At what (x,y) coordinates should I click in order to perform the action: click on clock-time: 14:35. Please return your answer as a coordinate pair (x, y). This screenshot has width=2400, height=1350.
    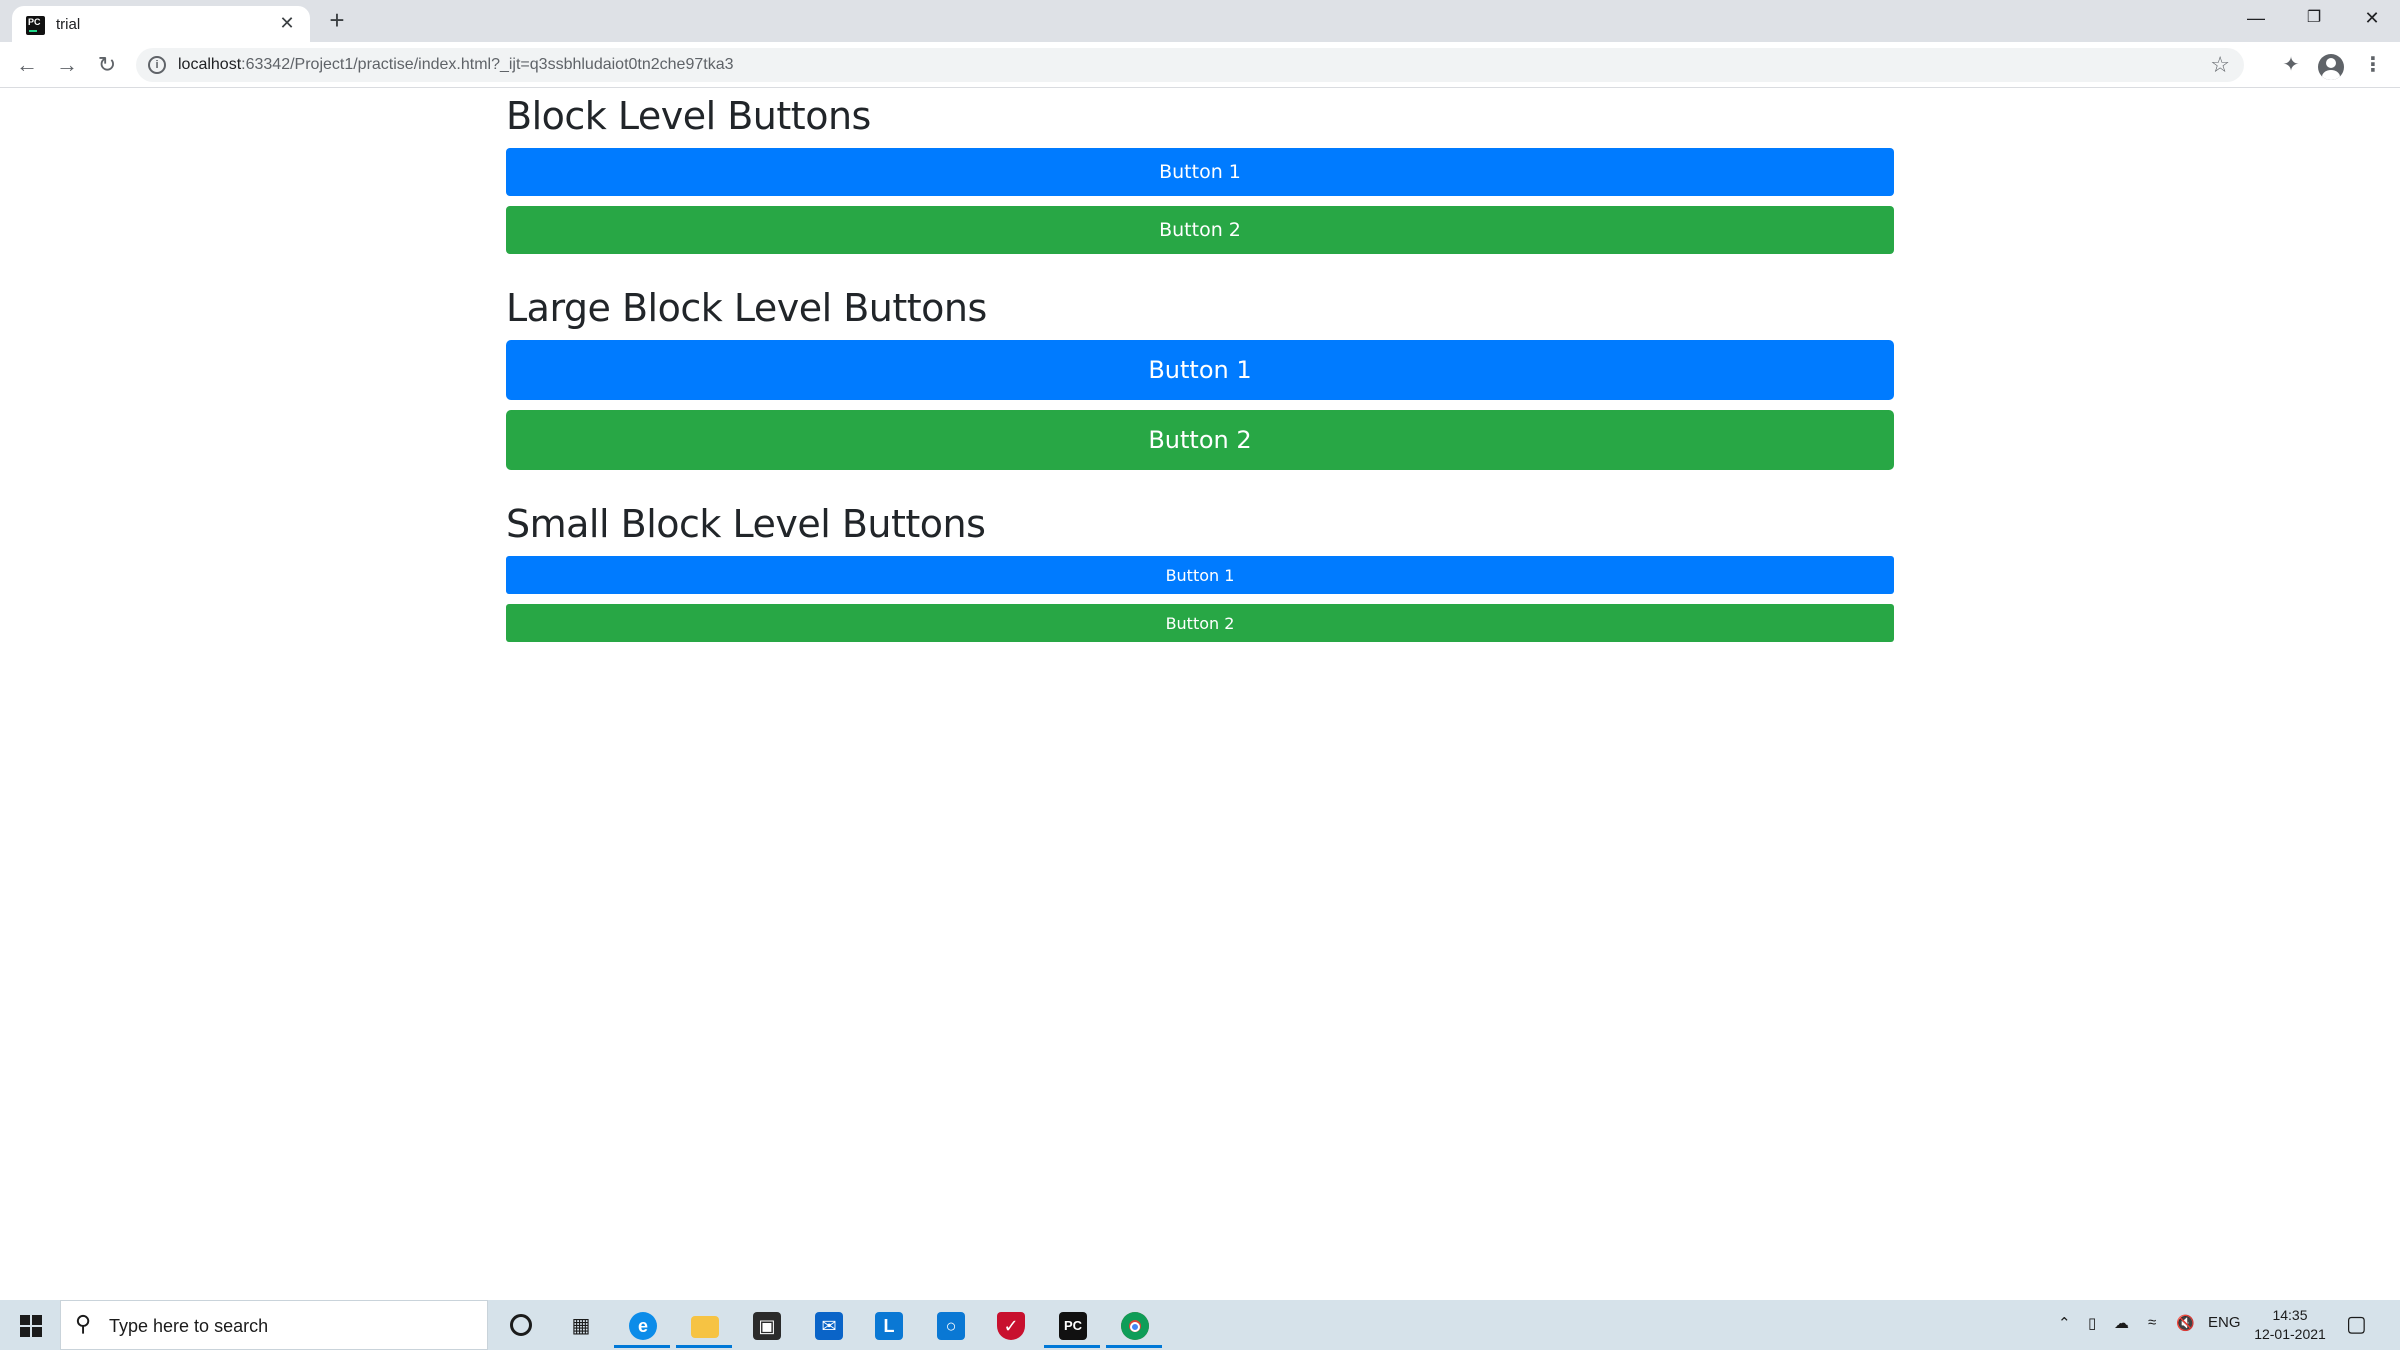
    Looking at the image, I should click on (2290, 1315).